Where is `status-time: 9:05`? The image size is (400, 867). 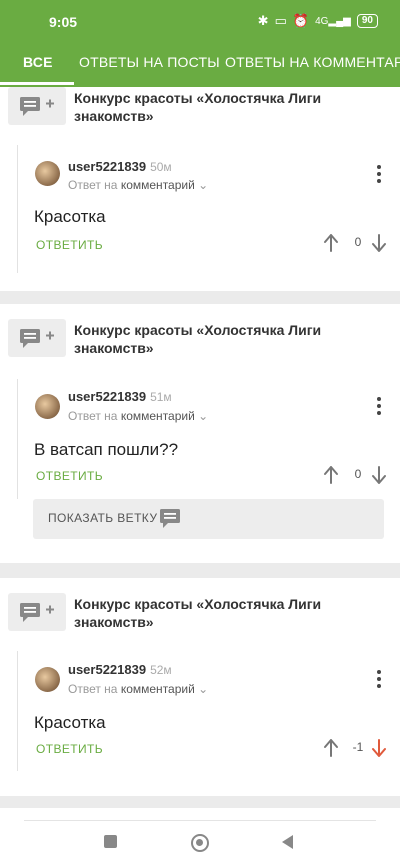
status-time: 9:05 is located at coordinates (63, 22).